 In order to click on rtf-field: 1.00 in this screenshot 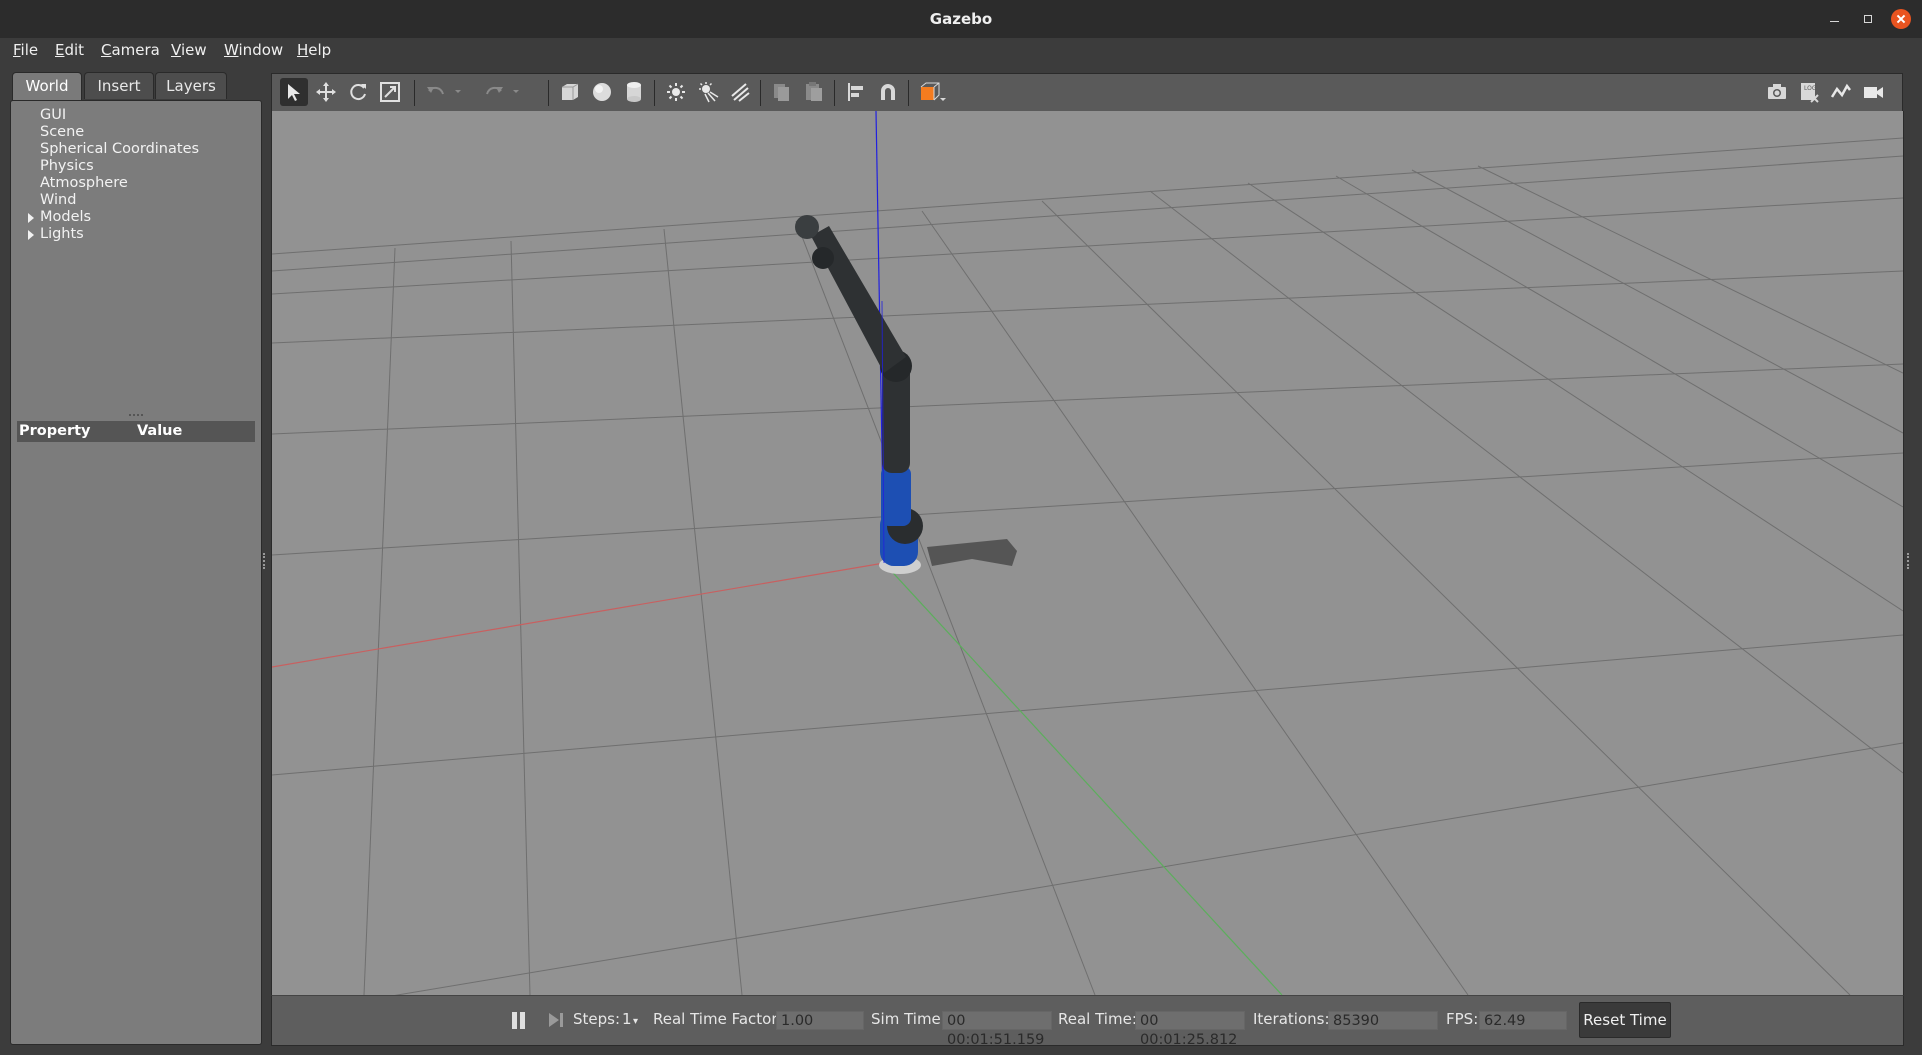, I will do `click(820, 1020)`.